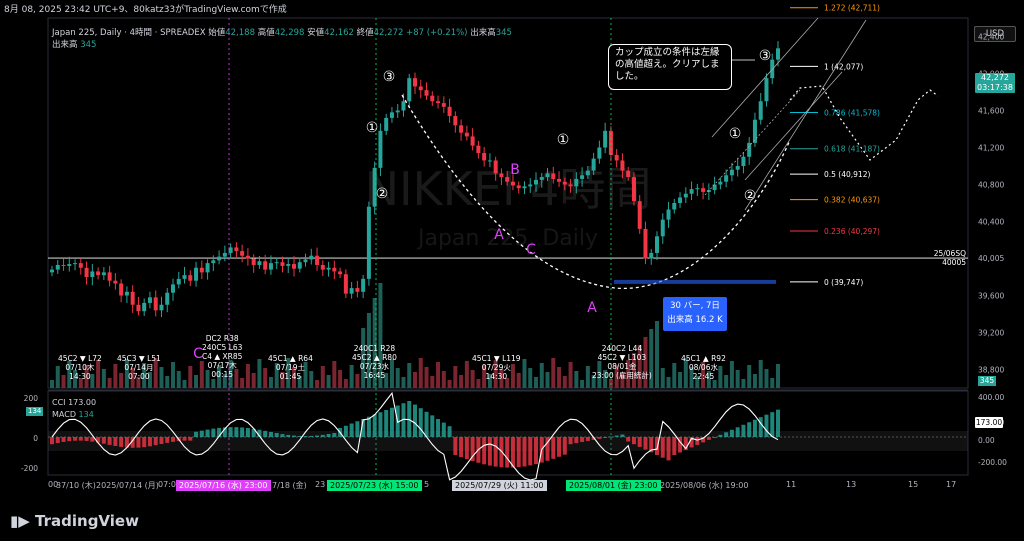  I want to click on macd-legend: MACD 134, so click(73, 414).